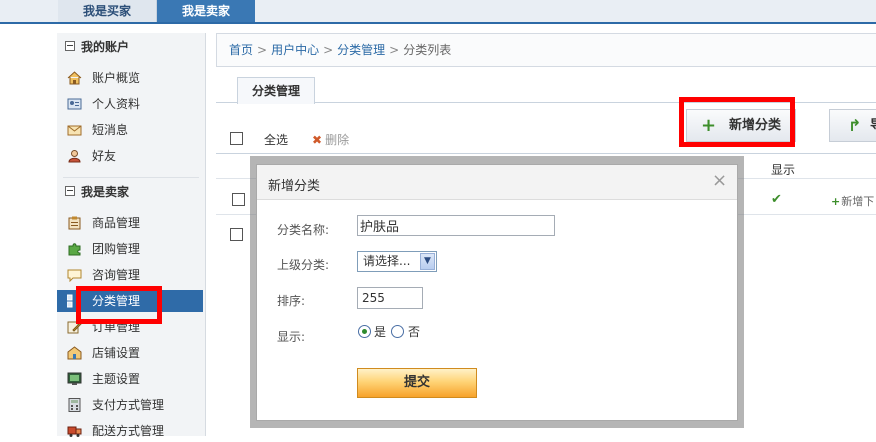 This screenshot has height=442, width=876. Describe the element at coordinates (414, 331) in the screenshot. I see `show-no-label: 否` at that location.